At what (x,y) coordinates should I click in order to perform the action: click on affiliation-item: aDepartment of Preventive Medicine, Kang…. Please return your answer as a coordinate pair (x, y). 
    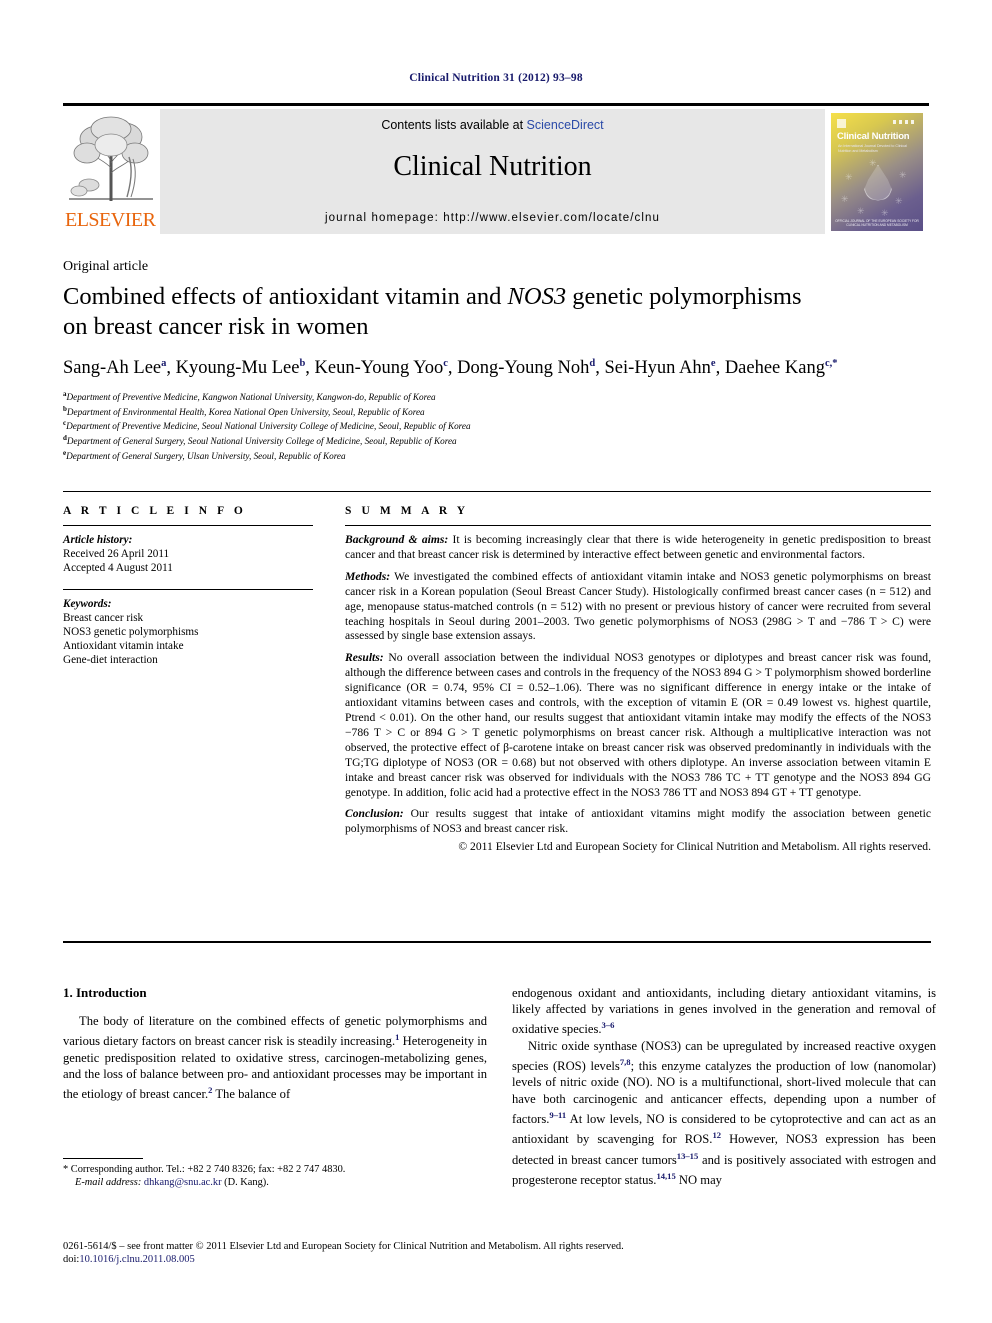
    Looking at the image, I should click on (503, 396).